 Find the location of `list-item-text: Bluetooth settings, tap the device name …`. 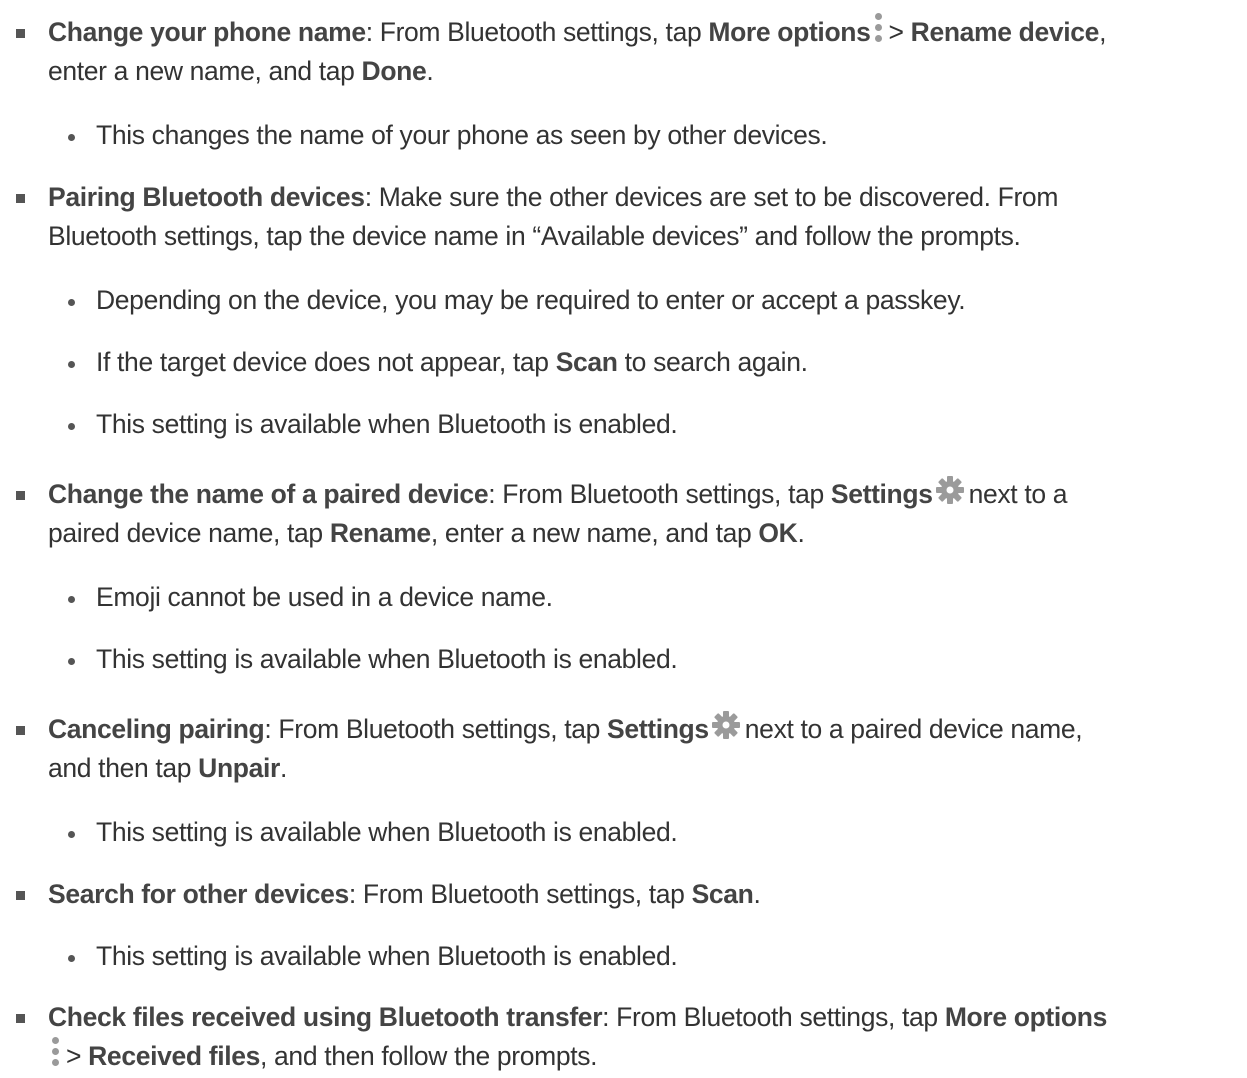

list-item-text: Bluetooth settings, tap the device name … is located at coordinates (534, 236).